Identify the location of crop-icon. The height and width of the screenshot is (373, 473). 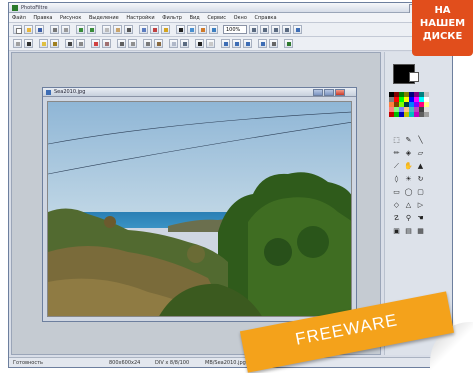
(165, 29).